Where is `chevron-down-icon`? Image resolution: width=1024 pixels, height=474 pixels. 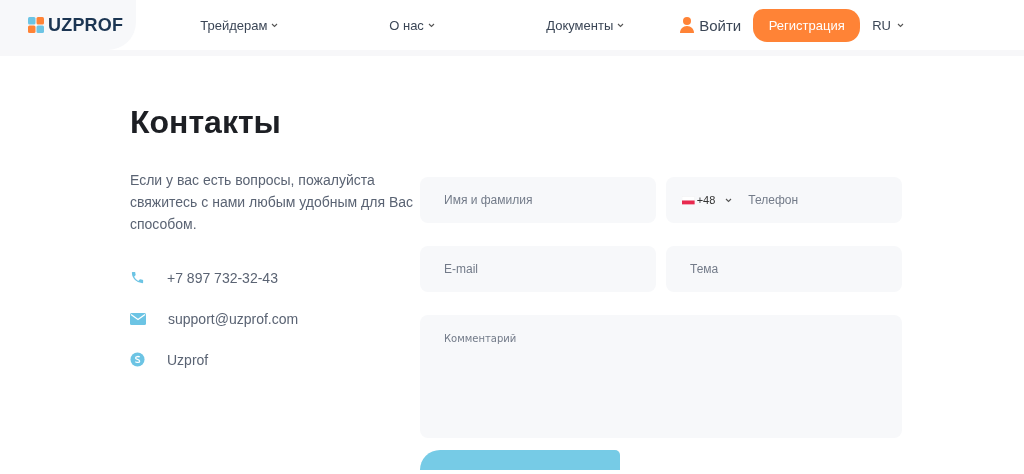
chevron-down-icon is located at coordinates (729, 200).